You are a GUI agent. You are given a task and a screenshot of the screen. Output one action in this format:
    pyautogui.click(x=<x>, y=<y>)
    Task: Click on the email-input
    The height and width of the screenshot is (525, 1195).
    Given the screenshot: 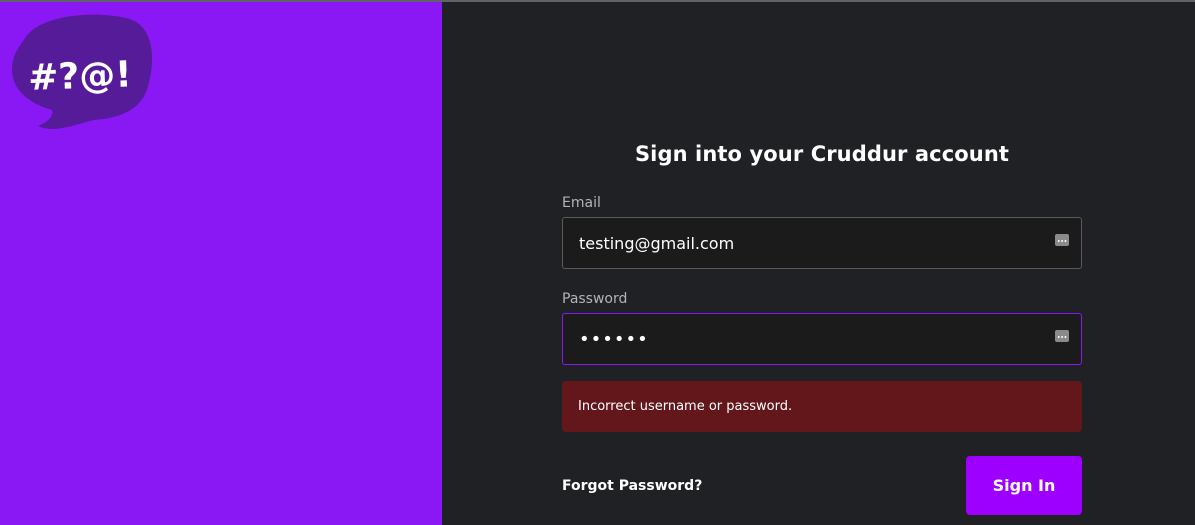 What is the action you would take?
    pyautogui.click(x=822, y=243)
    